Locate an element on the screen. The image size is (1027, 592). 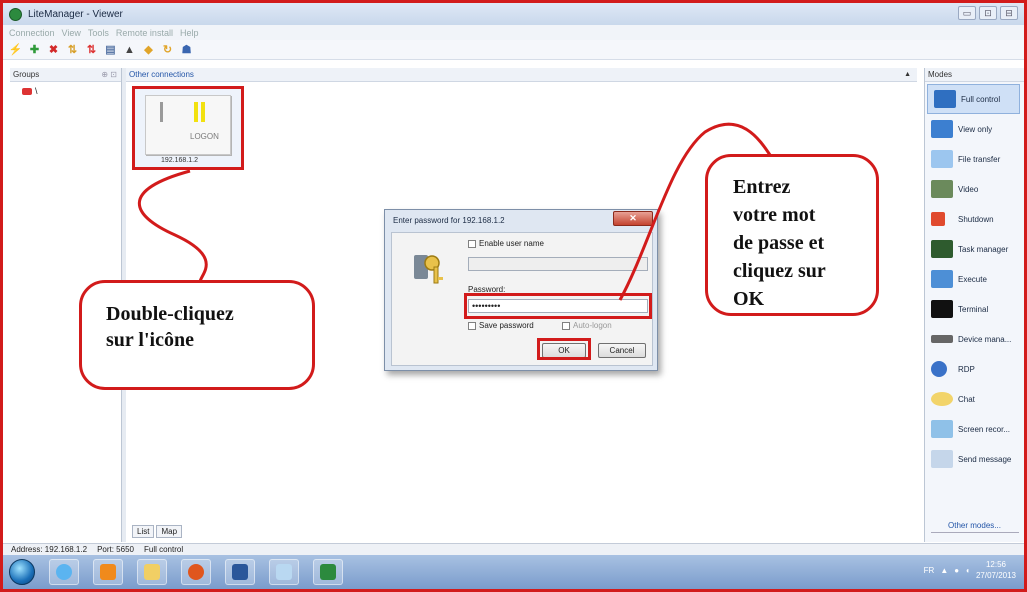
left-connector is located at coordinates (172, 226).